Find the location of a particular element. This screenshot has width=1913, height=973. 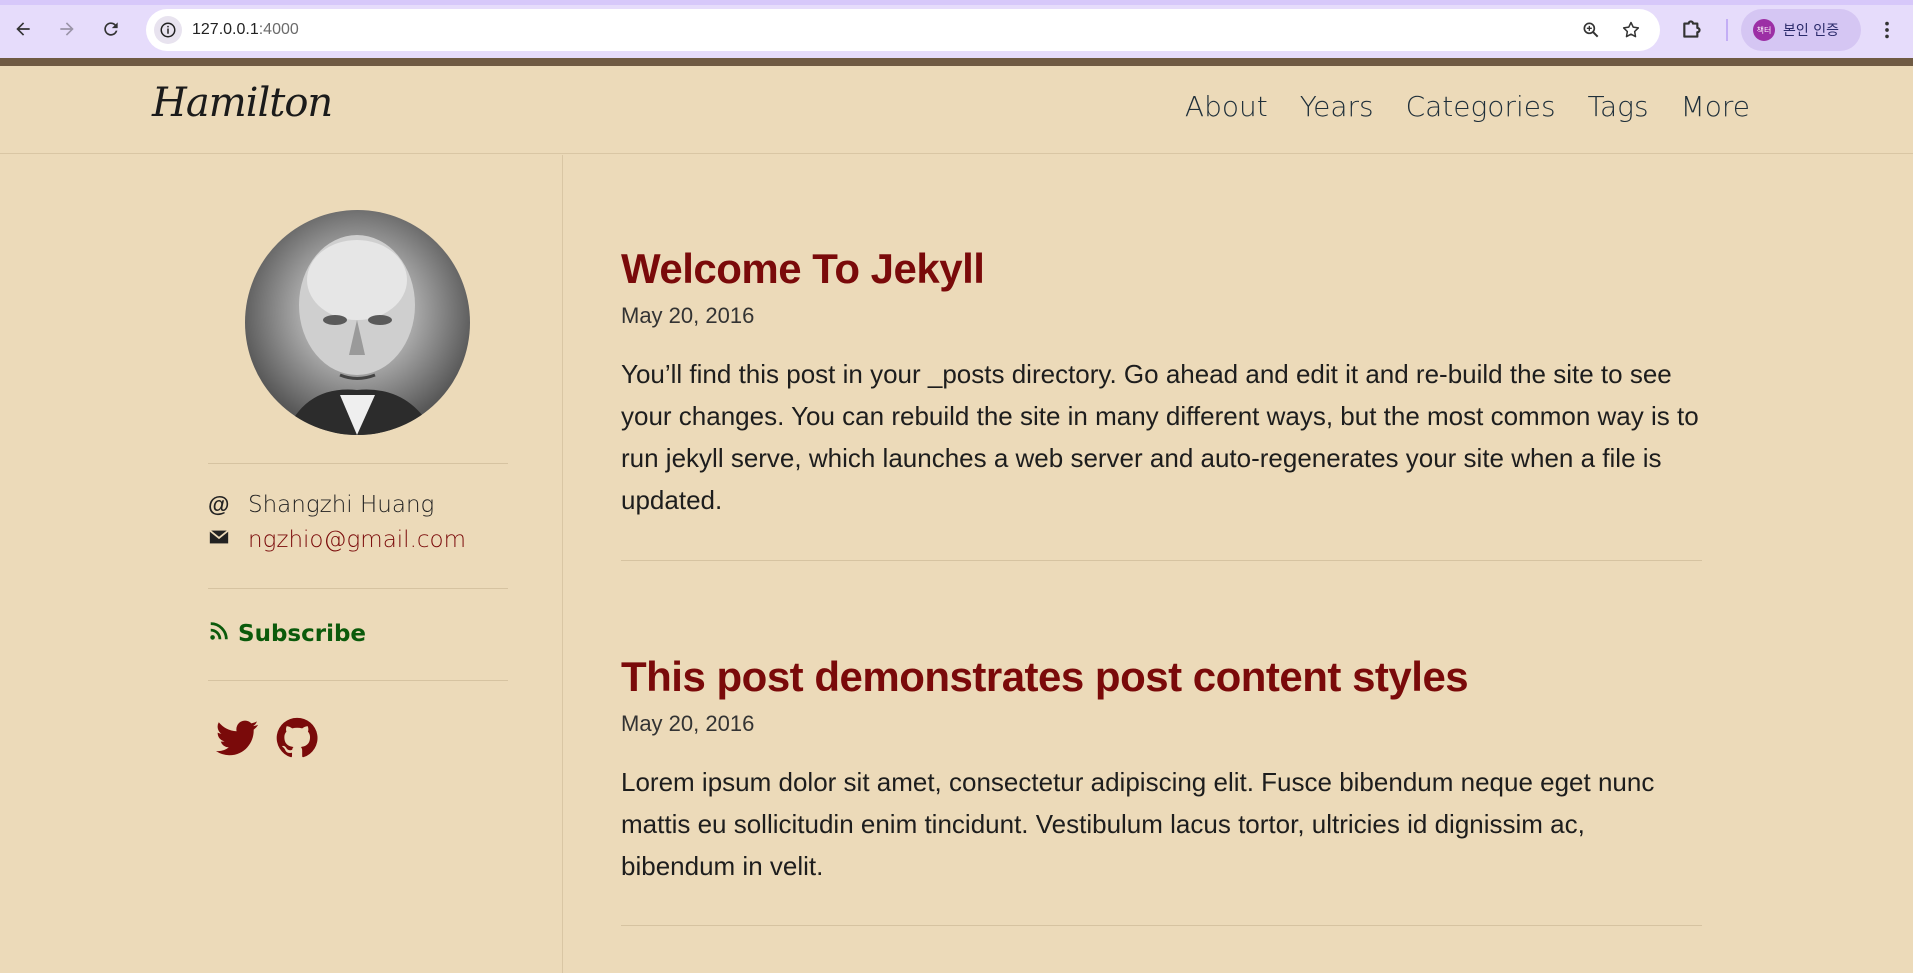

forward-button is located at coordinates (67, 29).